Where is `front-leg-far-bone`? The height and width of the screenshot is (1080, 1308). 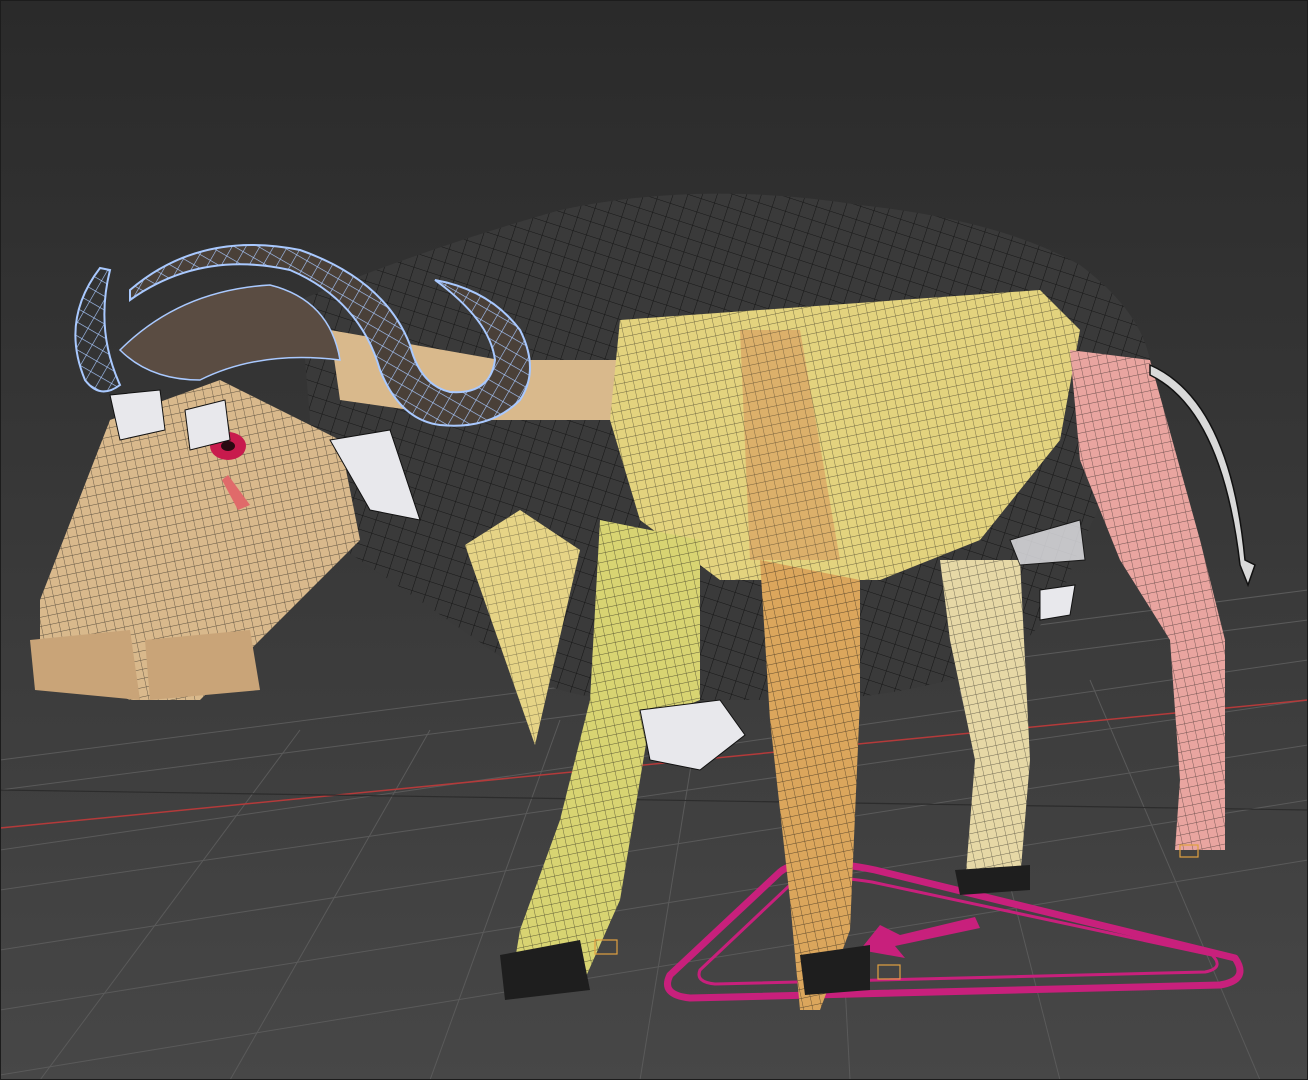
front-leg-far-bone is located at coordinates (815, 785).